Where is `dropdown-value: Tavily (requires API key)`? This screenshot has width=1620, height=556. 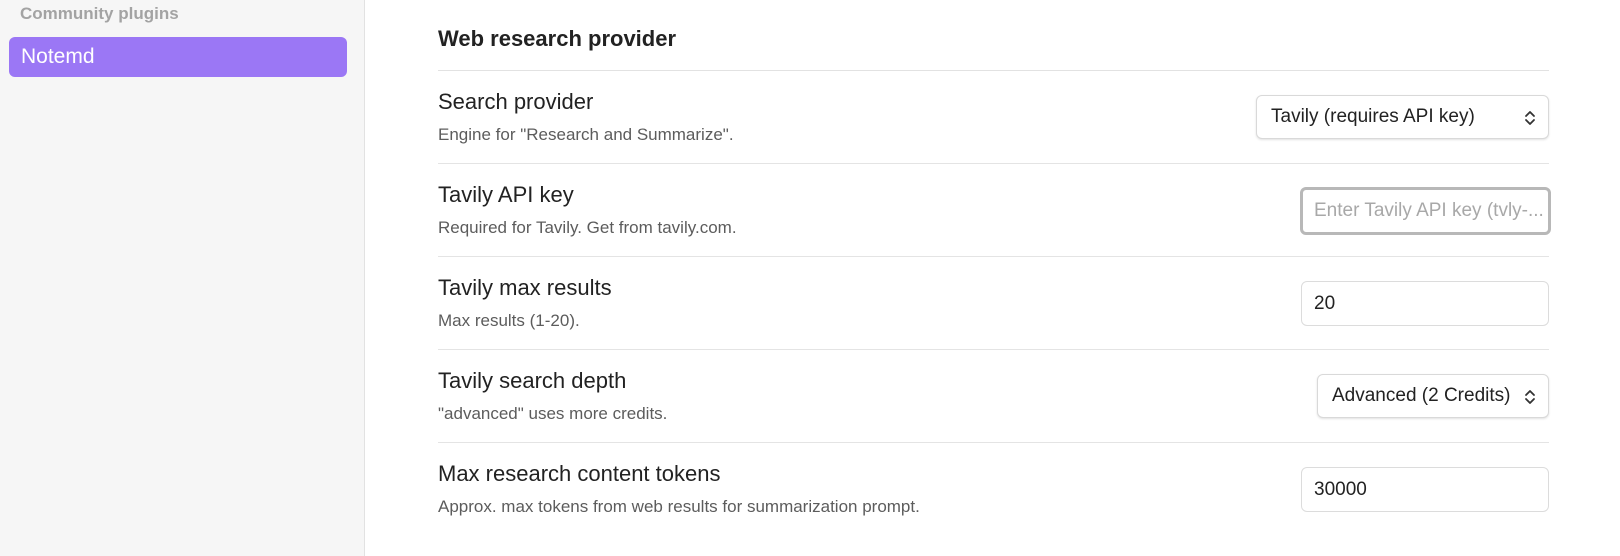 dropdown-value: Tavily (requires API key) is located at coordinates (1373, 116).